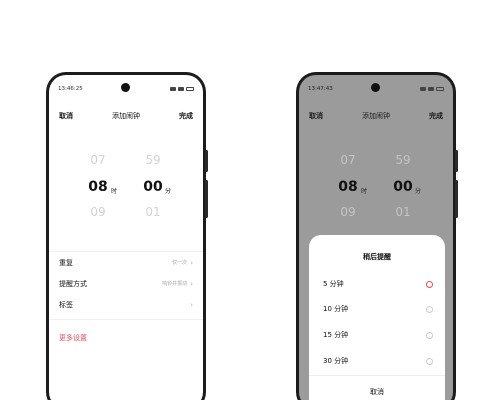 Image resolution: width=500 pixels, height=400 pixels. Describe the element at coordinates (378, 284) in the screenshot. I see `snooze-option: 5 分钟` at that location.